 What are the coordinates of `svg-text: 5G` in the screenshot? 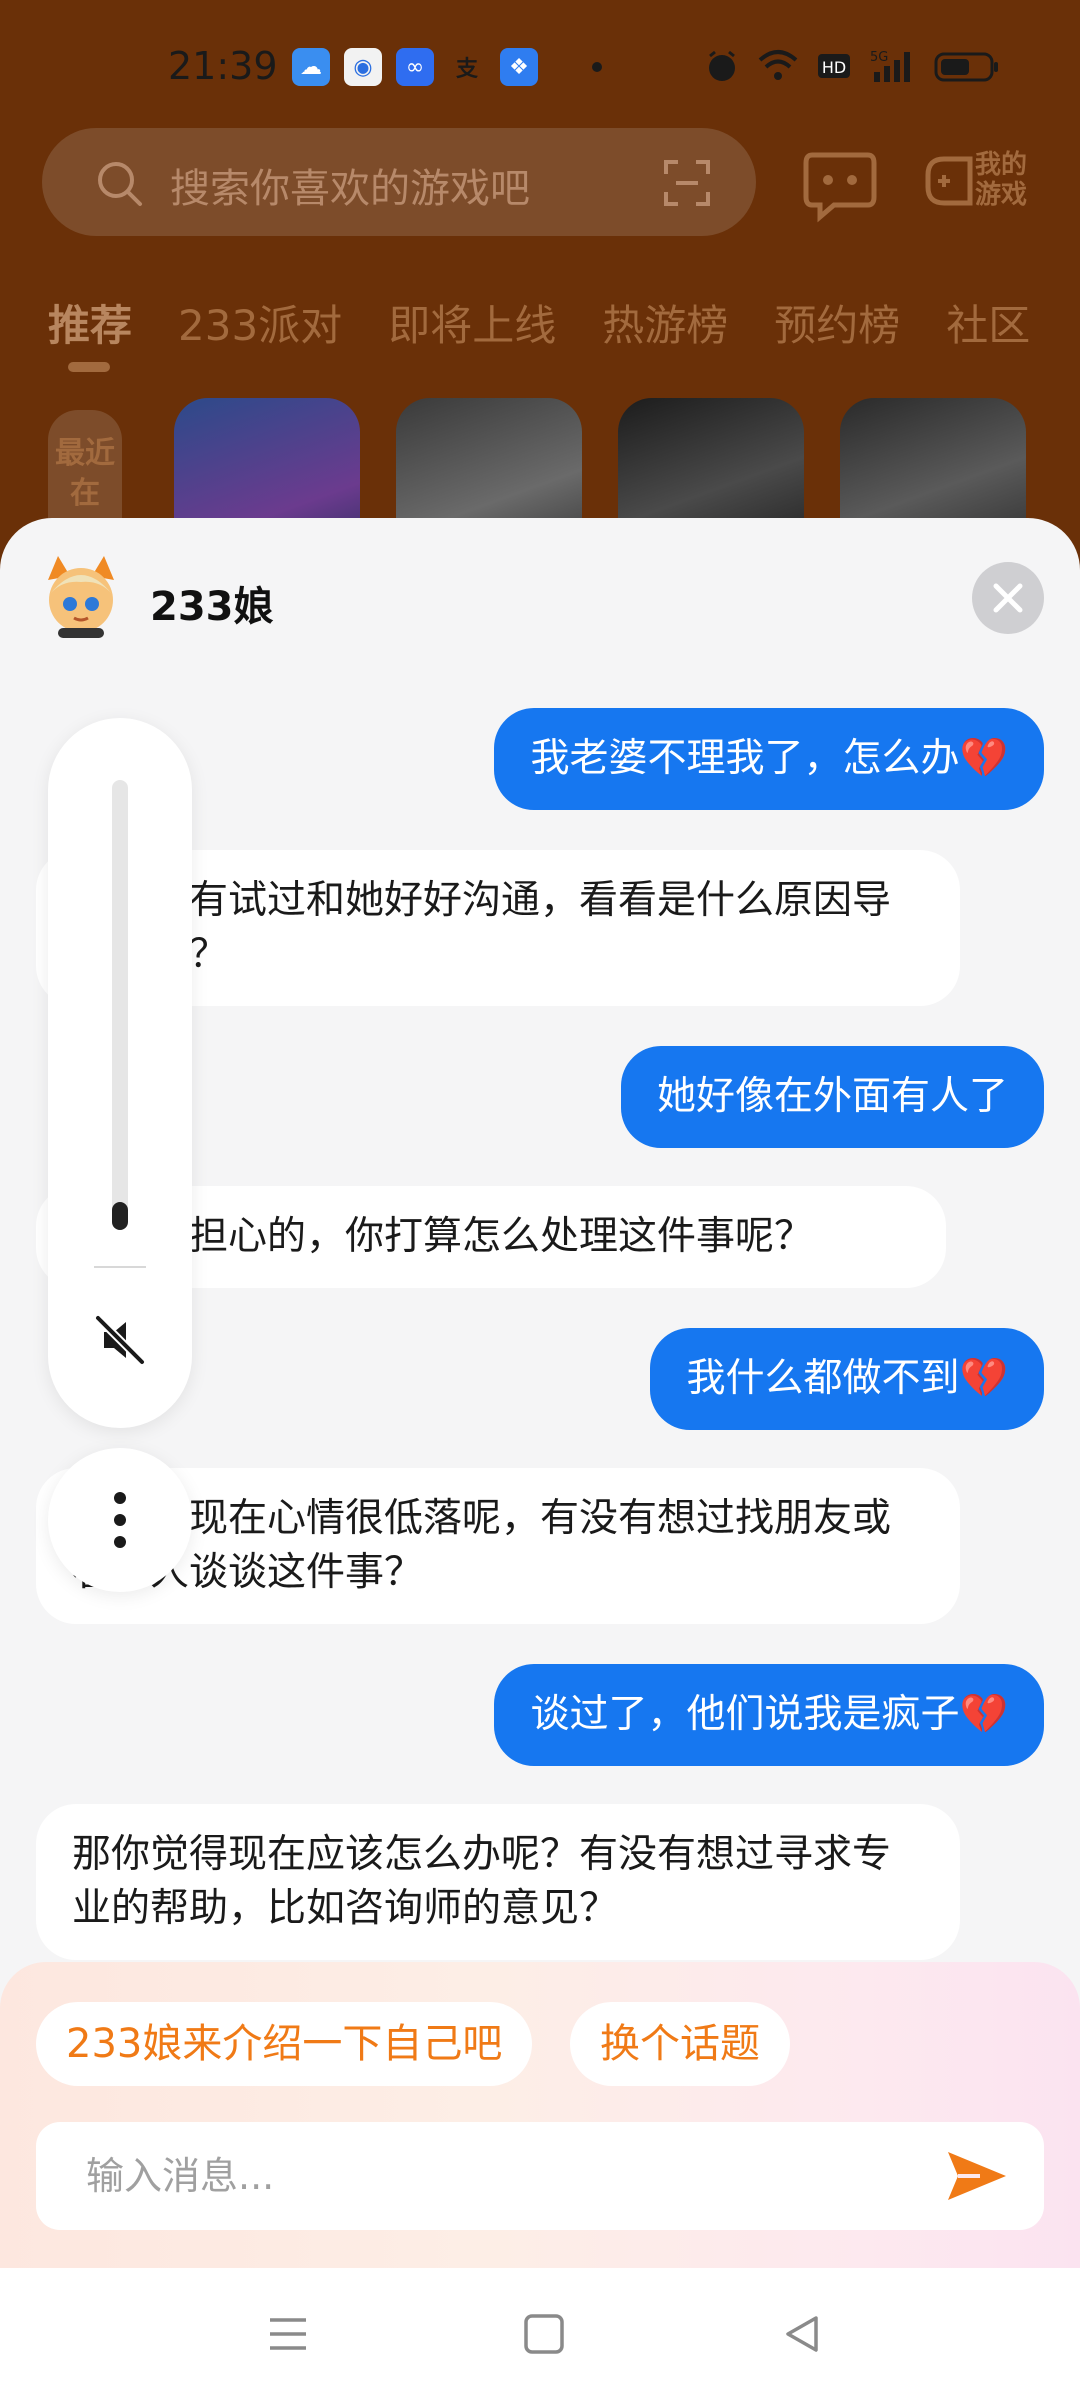 It's located at (879, 57).